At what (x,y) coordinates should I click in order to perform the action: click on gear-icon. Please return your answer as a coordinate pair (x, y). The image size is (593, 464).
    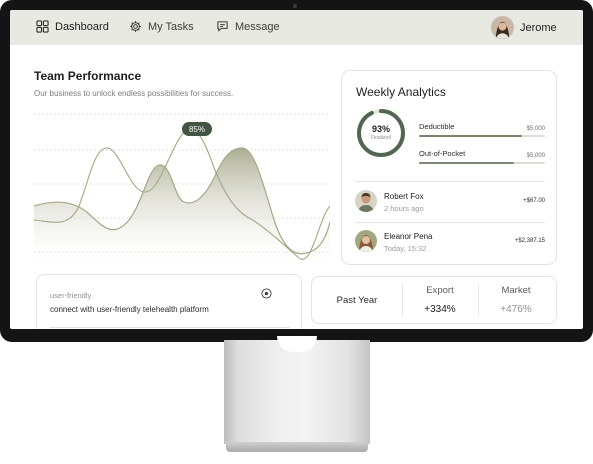
    Looking at the image, I should click on (135, 26).